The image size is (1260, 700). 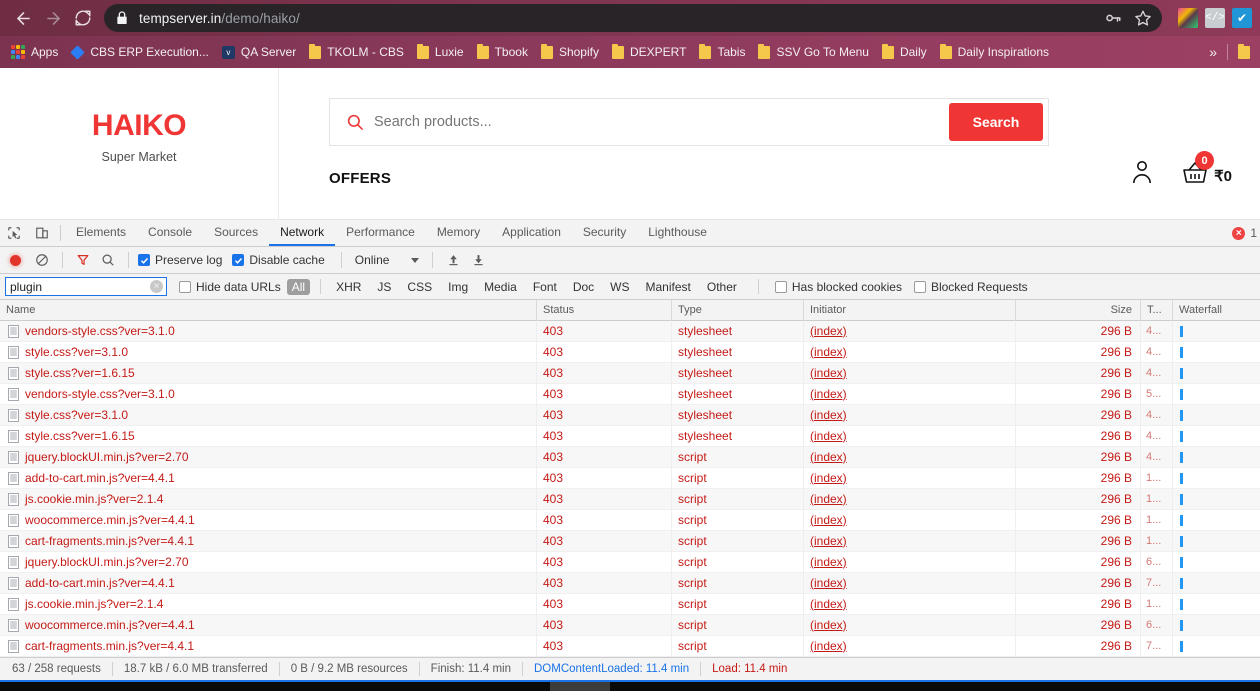 I want to click on clear-icon, so click(x=42, y=260).